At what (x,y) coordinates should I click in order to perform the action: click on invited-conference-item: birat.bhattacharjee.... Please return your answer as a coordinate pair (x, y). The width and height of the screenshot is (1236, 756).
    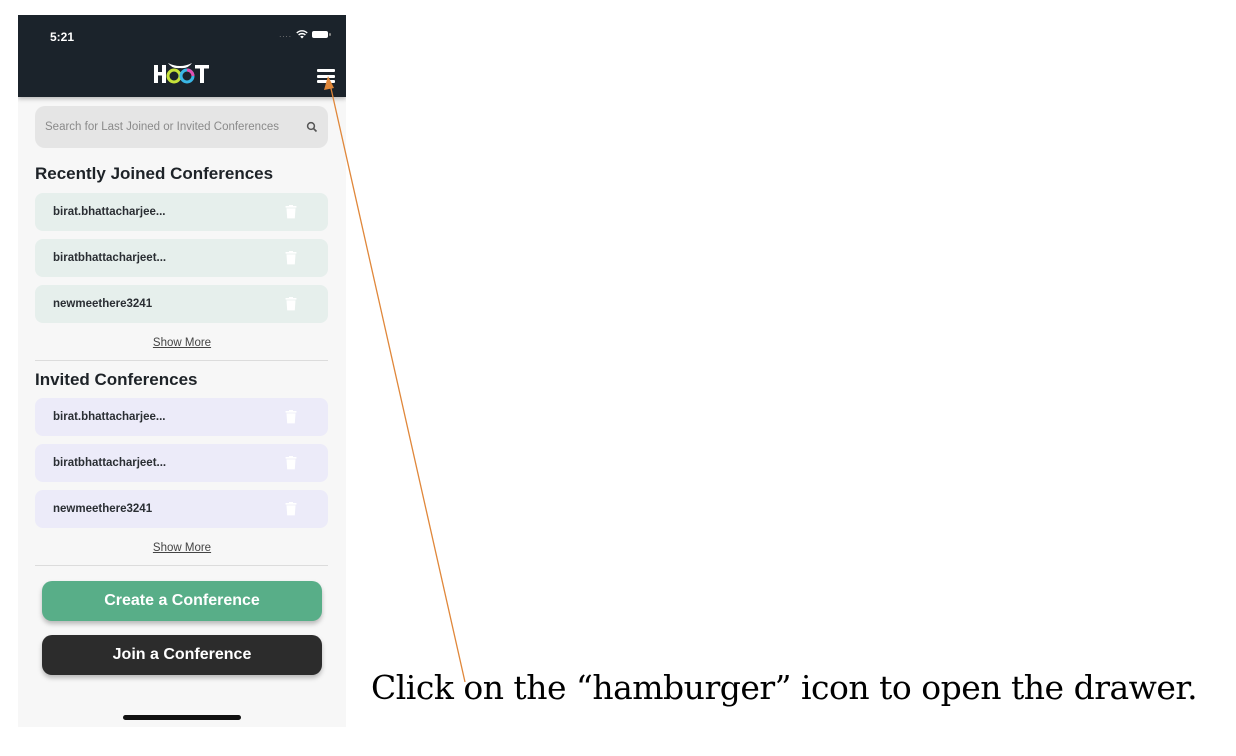
    Looking at the image, I should click on (181, 417).